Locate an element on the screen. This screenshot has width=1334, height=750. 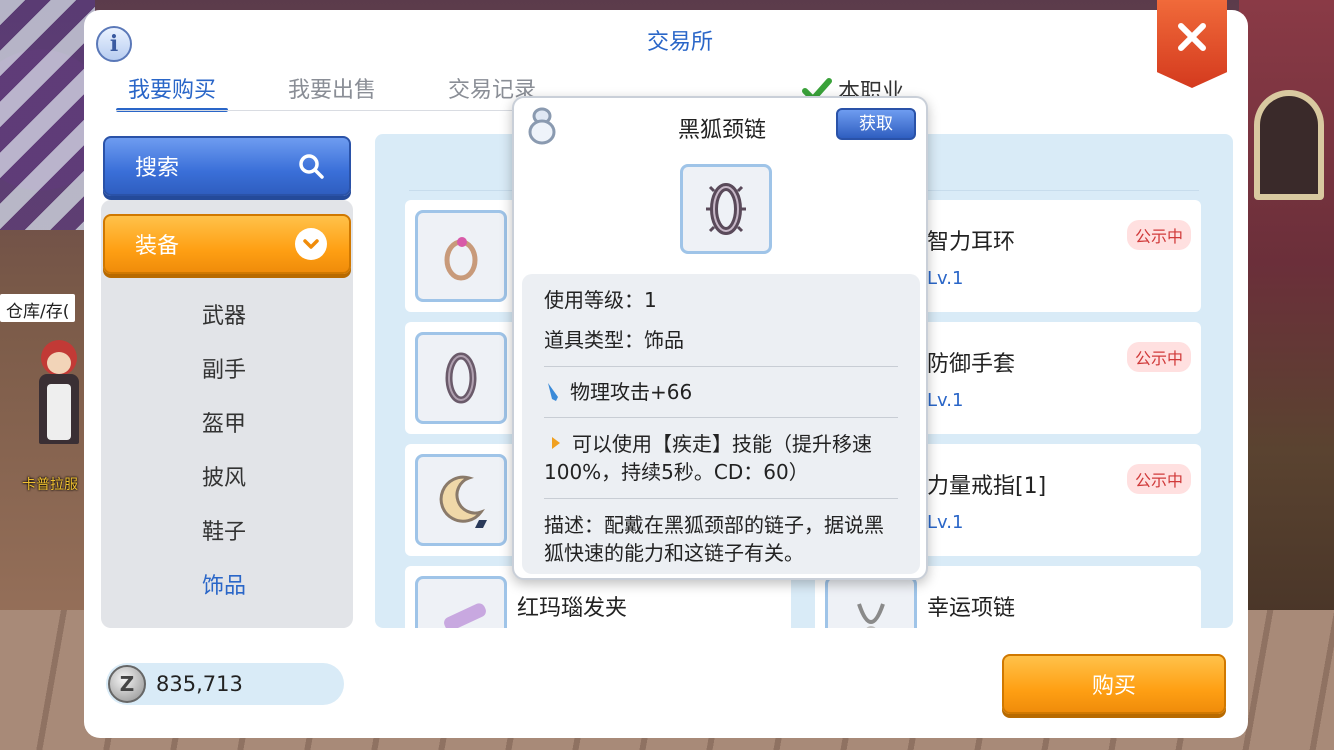
subcategory-list: 武器 副手 盔甲 披风 鞋子 饰品 is located at coordinates (227, 452).